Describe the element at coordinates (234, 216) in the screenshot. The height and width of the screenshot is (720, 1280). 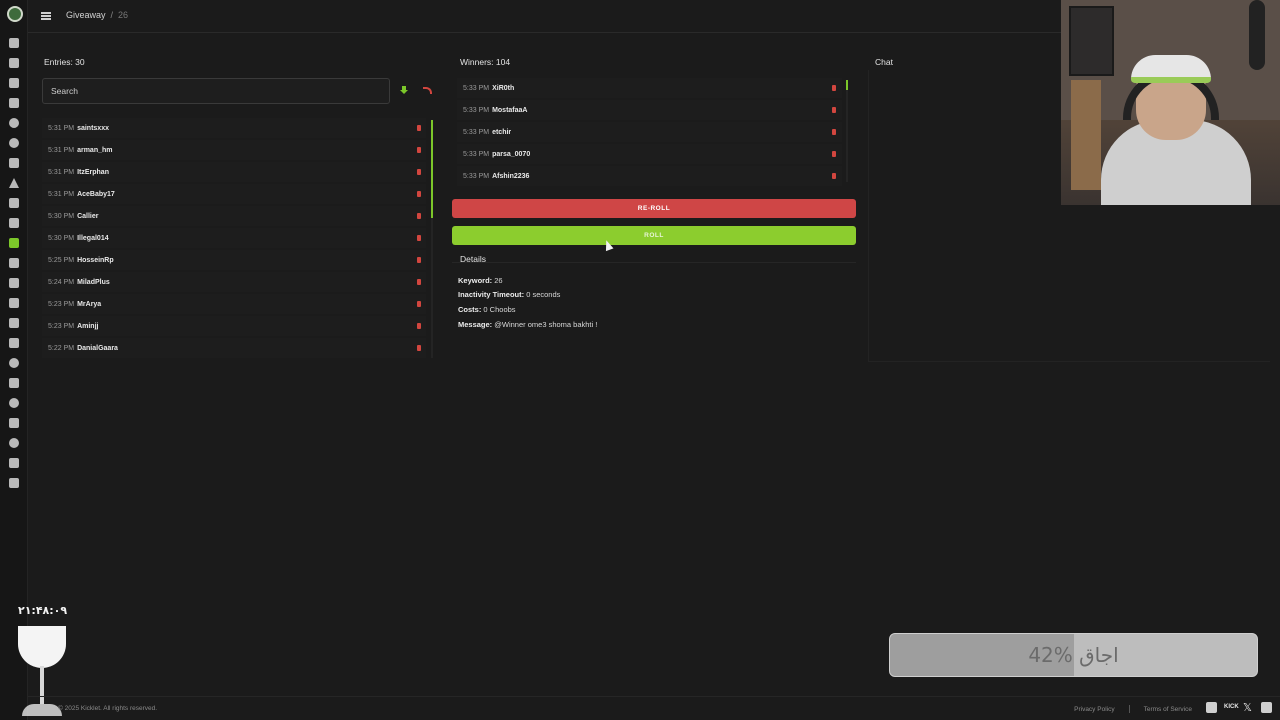
I see `list-item: 5:30 PM Callier` at that location.